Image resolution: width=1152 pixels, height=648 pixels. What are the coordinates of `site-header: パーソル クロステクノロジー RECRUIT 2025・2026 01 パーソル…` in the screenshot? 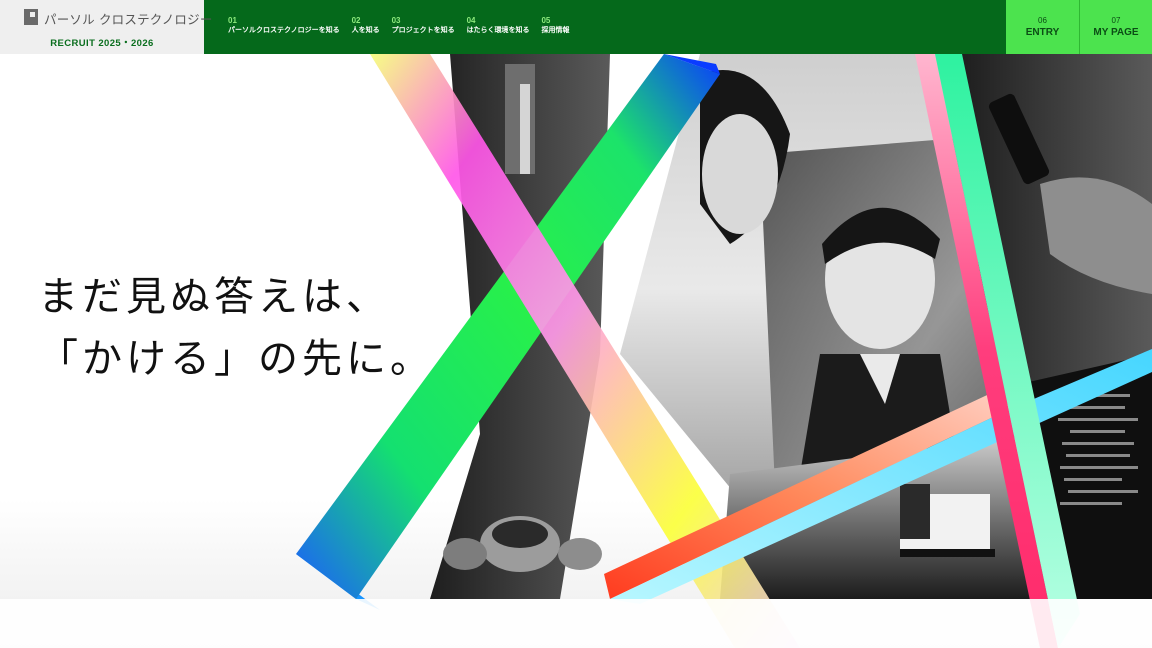 It's located at (576, 27).